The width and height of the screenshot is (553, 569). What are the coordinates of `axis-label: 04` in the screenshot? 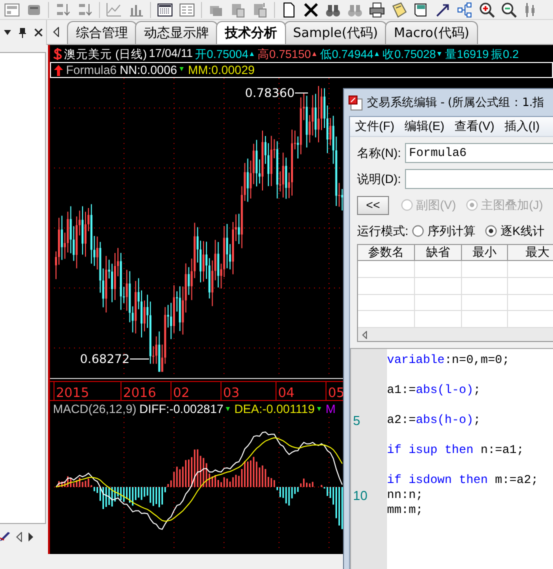 It's located at (286, 393).